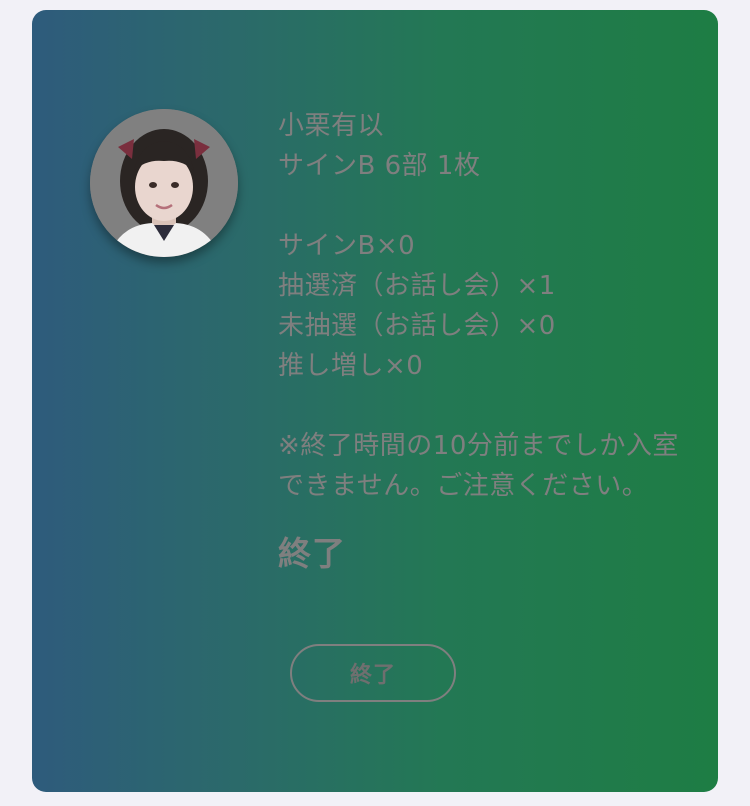 This screenshot has width=750, height=806. Describe the element at coordinates (331, 126) in the screenshot. I see `member-name: 小栗有以` at that location.